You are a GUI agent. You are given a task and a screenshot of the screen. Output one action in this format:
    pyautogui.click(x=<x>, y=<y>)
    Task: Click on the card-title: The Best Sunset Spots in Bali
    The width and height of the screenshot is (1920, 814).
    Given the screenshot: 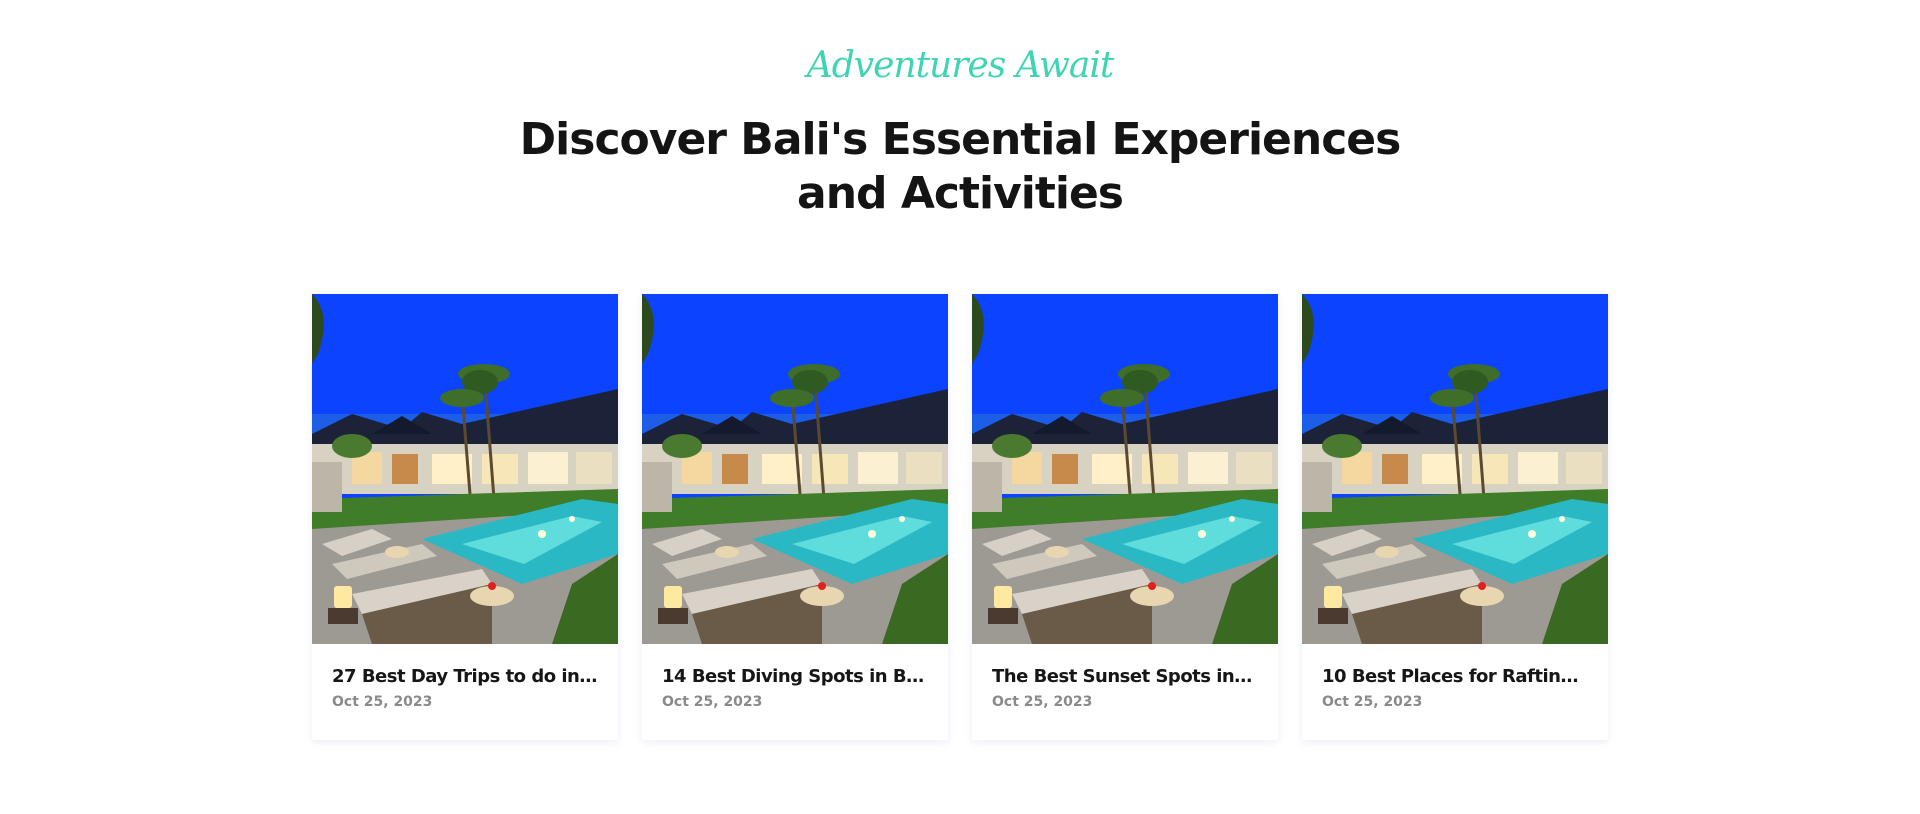 What is the action you would take?
    pyautogui.click(x=1125, y=677)
    